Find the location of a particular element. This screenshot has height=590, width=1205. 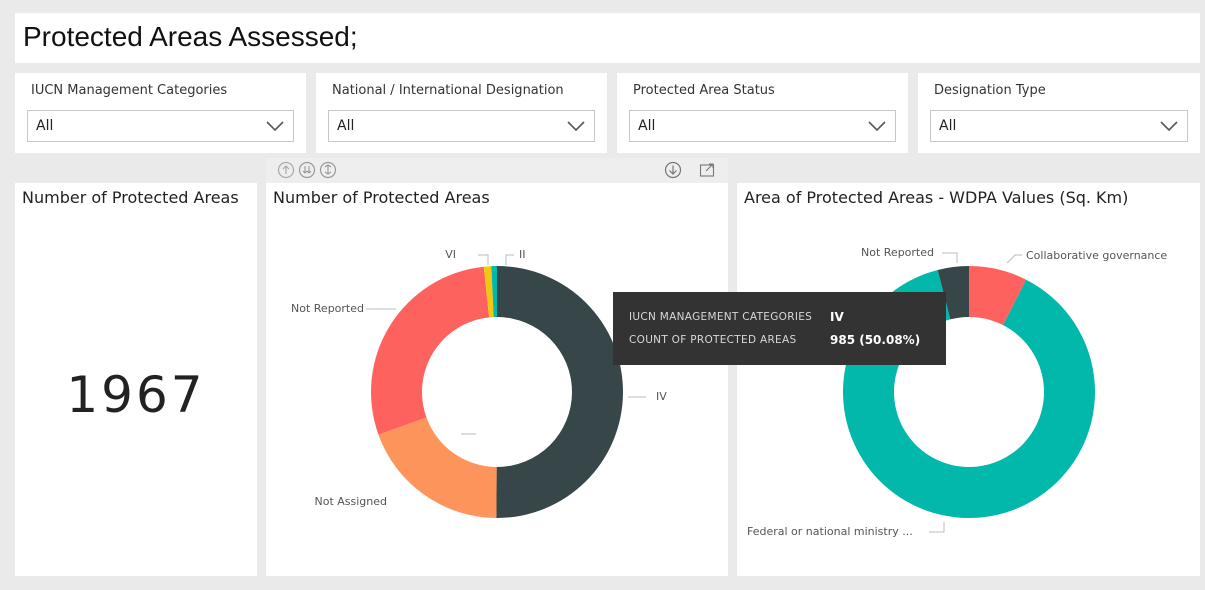

label-vi: VI is located at coordinates (450, 254).